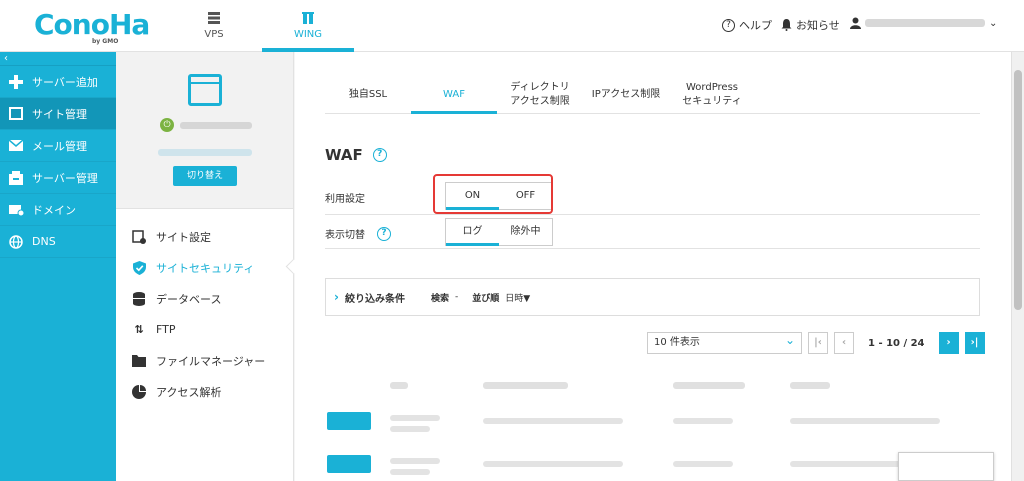 This screenshot has height=481, width=1024. I want to click on last-page-button: ›|, so click(974, 343).